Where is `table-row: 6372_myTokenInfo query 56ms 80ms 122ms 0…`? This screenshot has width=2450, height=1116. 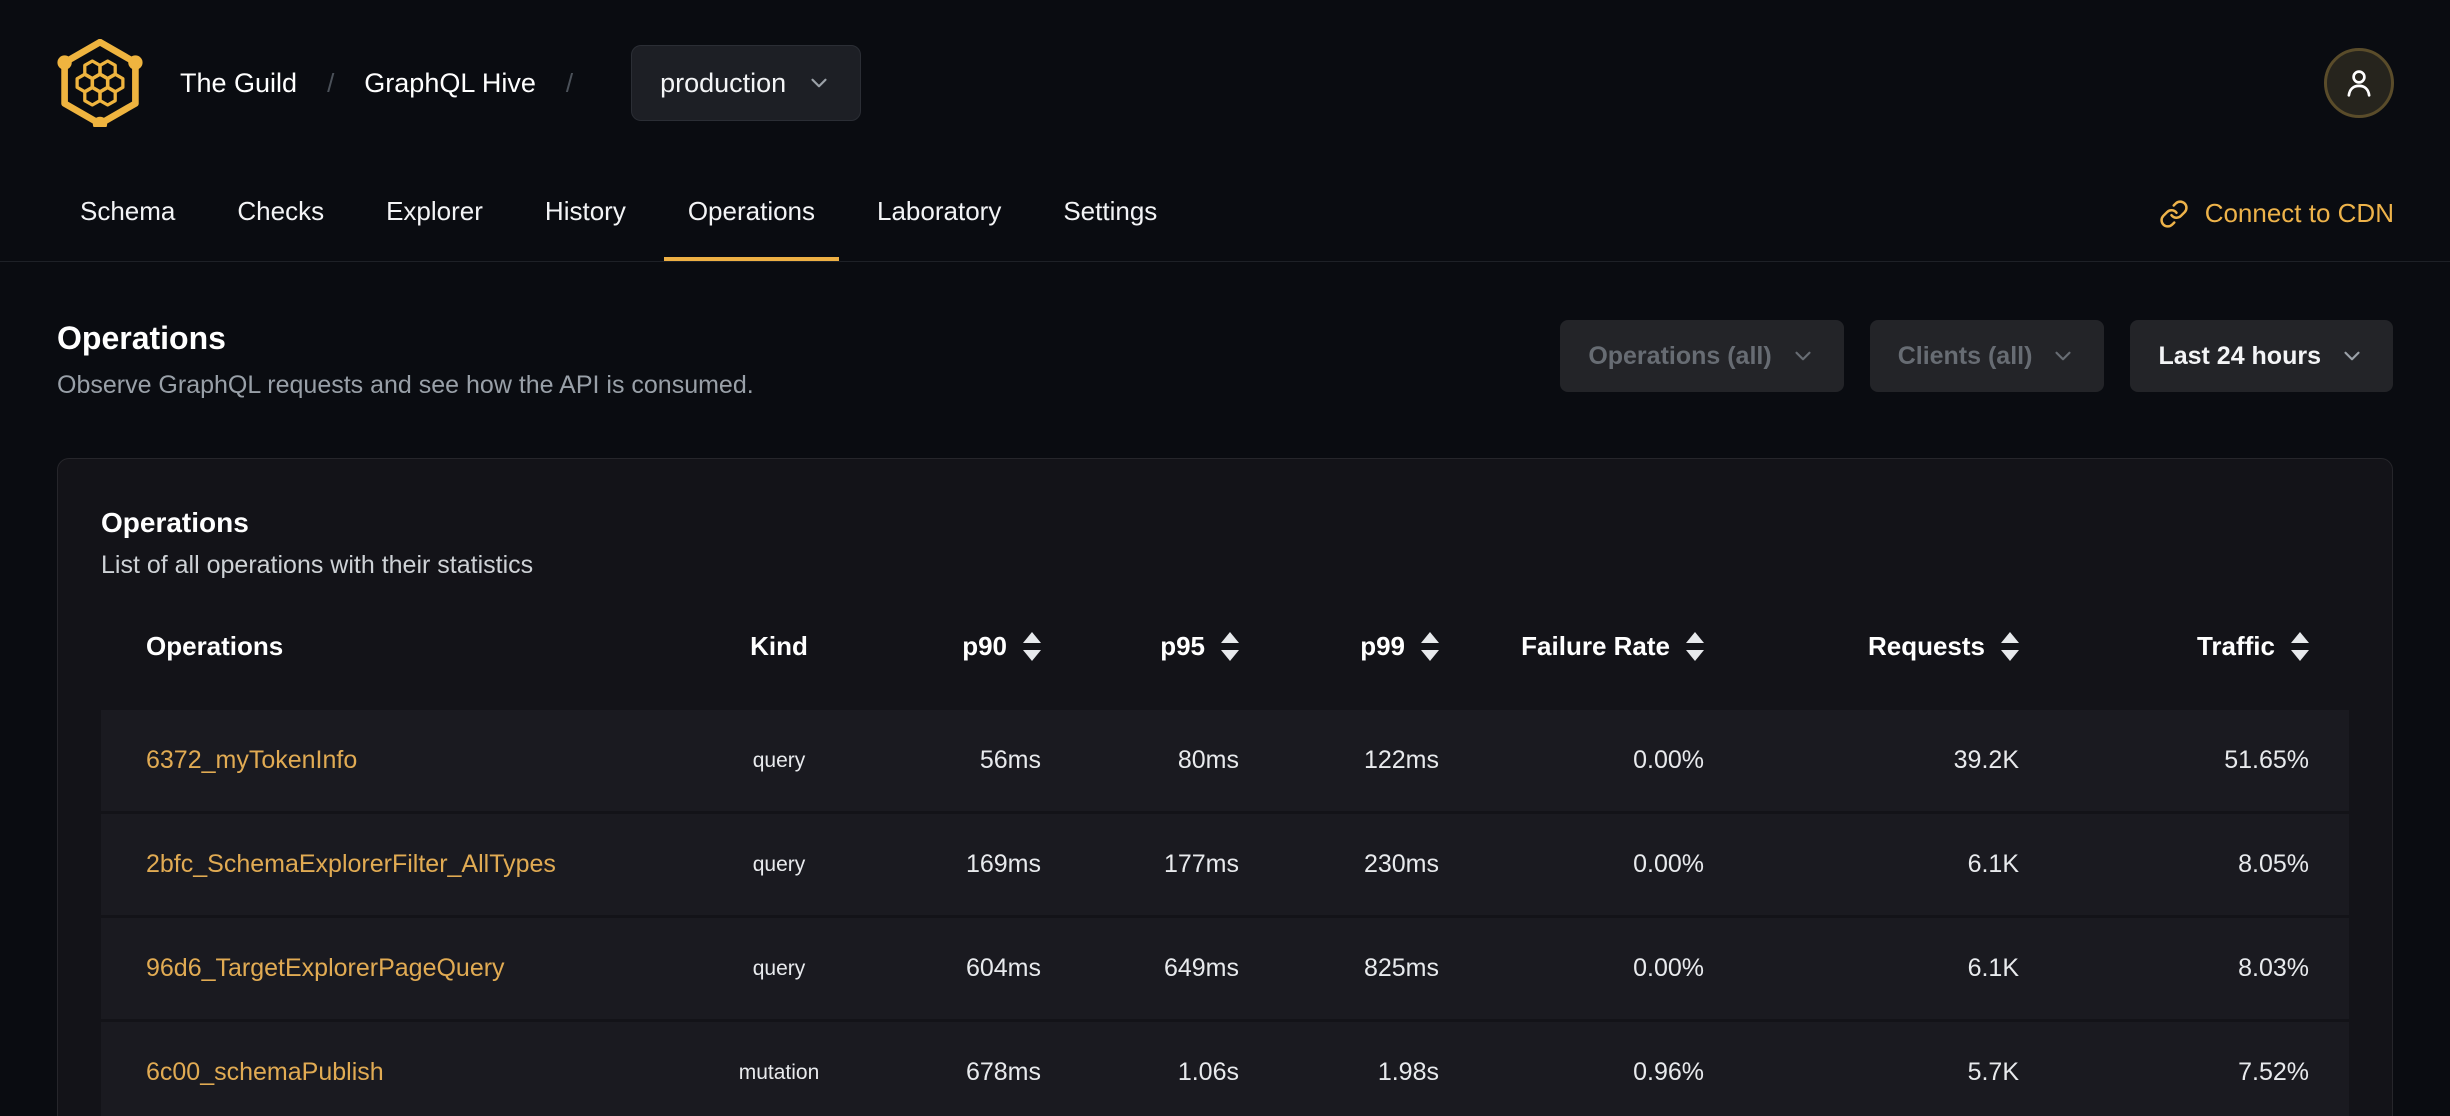
table-row: 6372_myTokenInfo query 56ms 80ms 122ms 0… is located at coordinates (1225, 762).